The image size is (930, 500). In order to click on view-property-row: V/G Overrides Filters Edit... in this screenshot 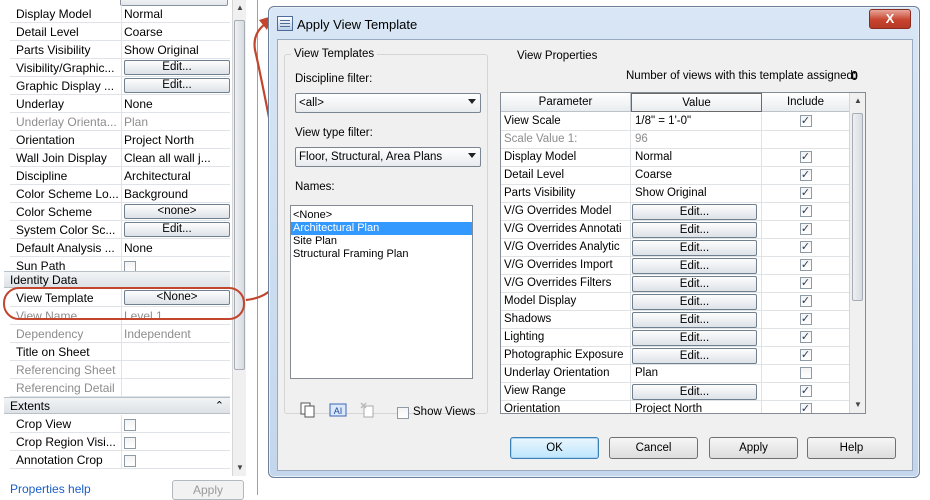, I will do `click(675, 284)`.